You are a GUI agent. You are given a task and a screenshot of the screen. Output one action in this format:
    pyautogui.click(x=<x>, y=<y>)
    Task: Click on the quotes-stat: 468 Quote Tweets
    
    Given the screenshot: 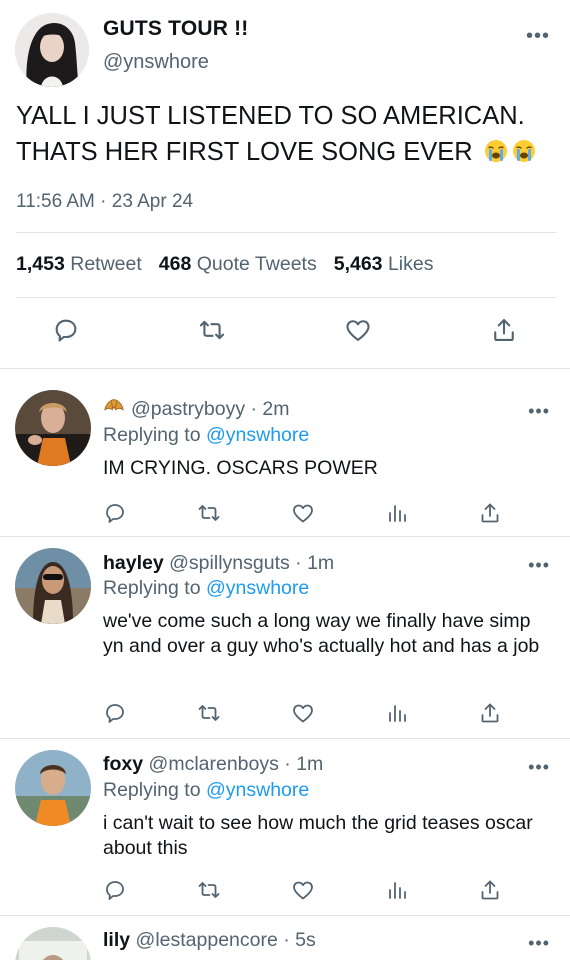 What is the action you would take?
    pyautogui.click(x=238, y=264)
    